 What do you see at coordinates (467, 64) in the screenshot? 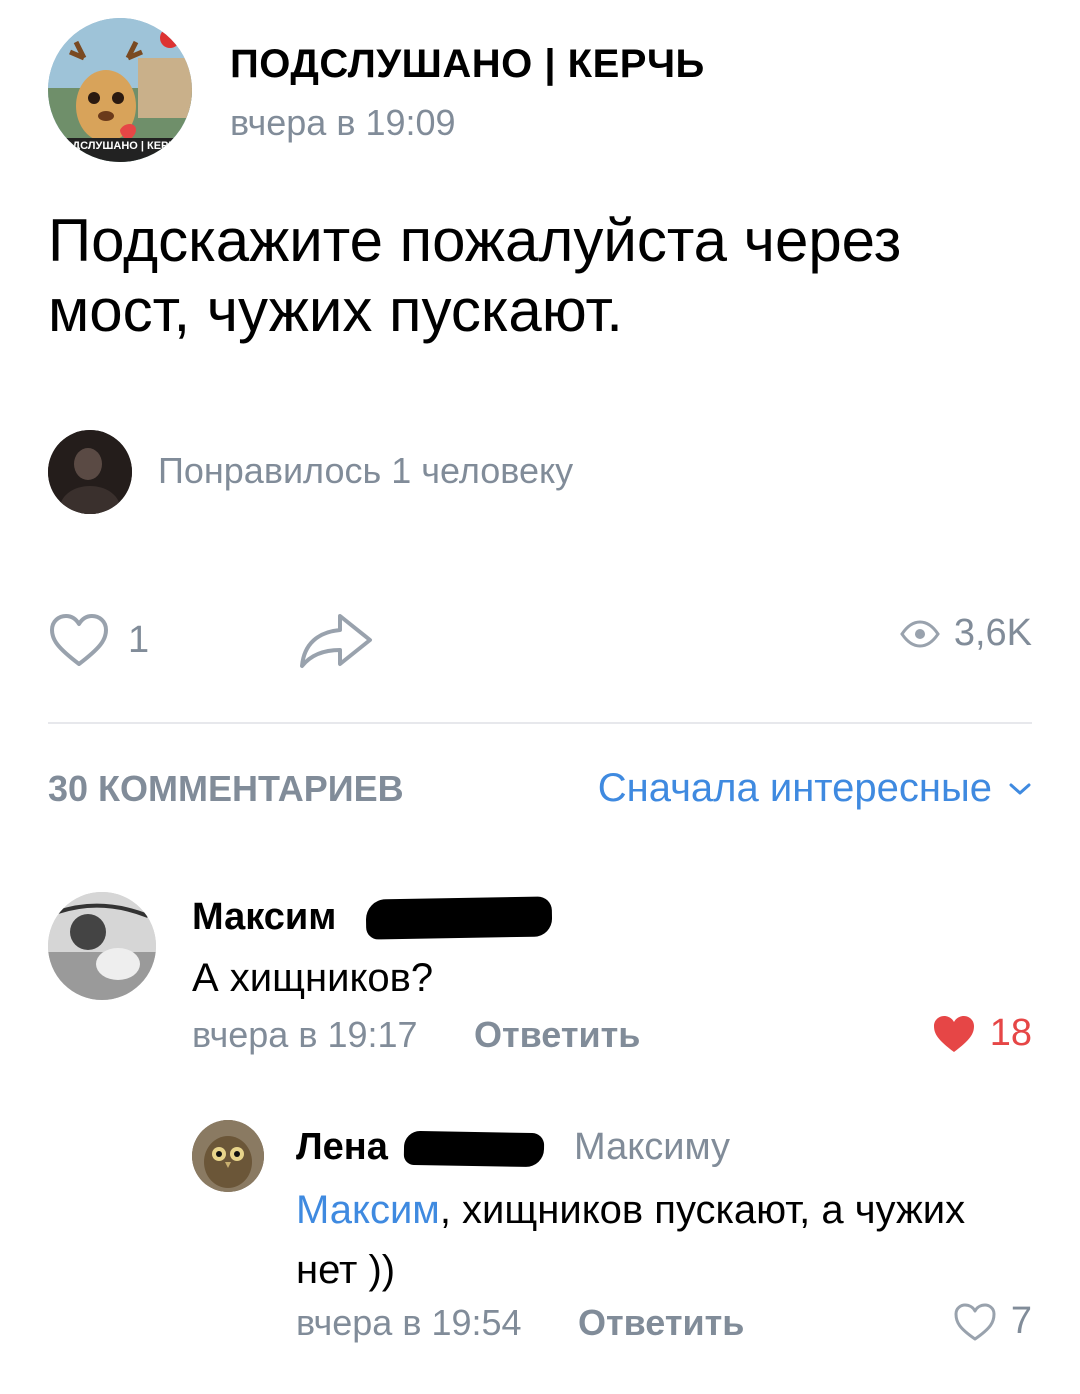
I see `group-name: ПОДСЛУШАНО | КЕРЧЬ` at bounding box center [467, 64].